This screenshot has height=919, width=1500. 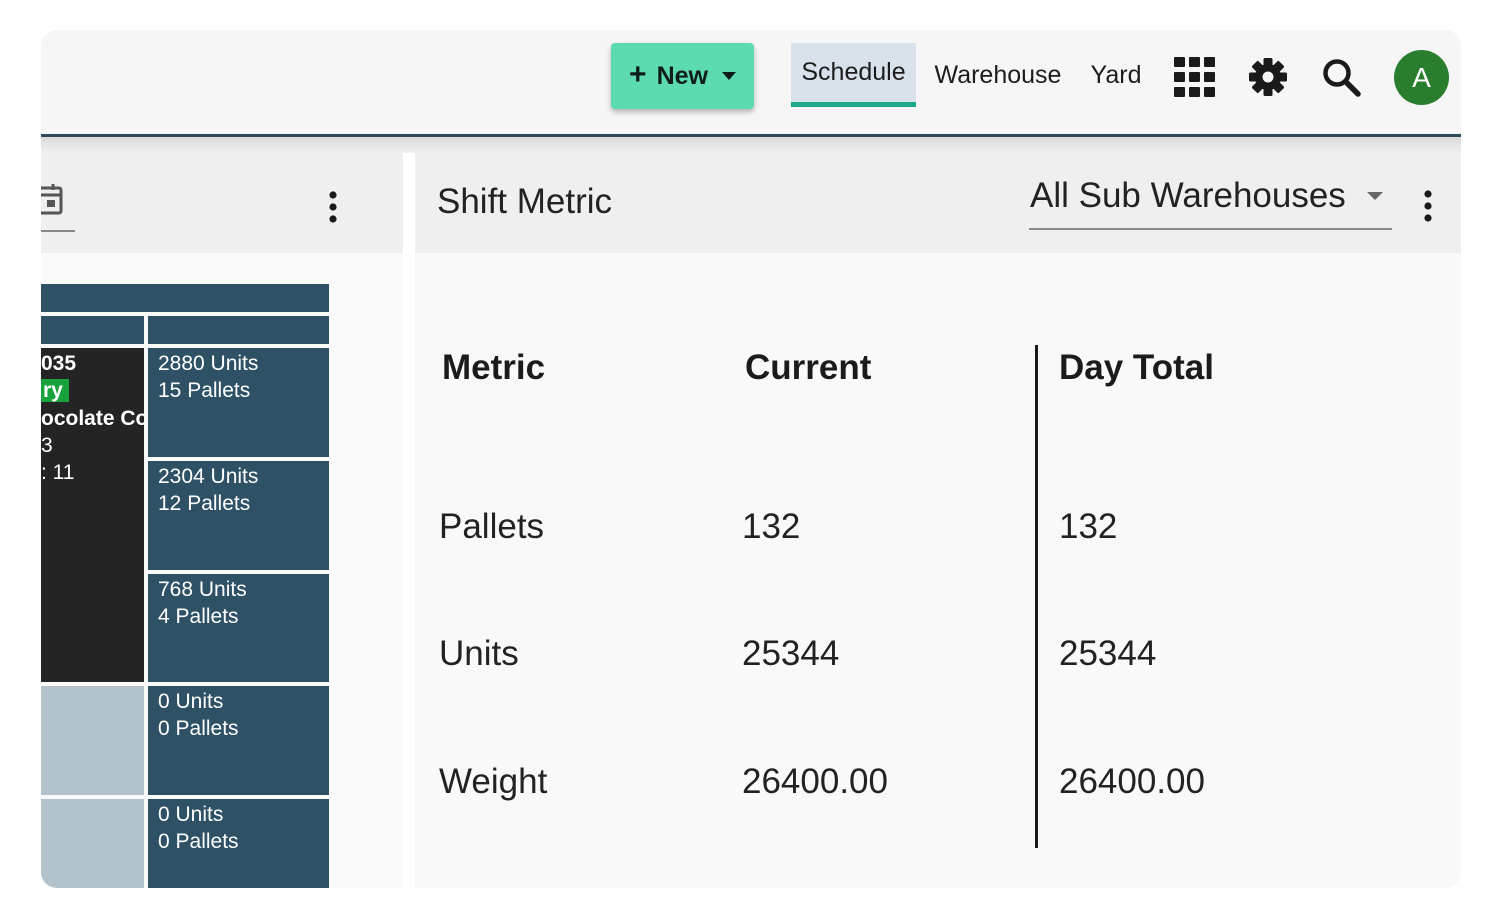 I want to click on column-header-current: Current, so click(x=808, y=367).